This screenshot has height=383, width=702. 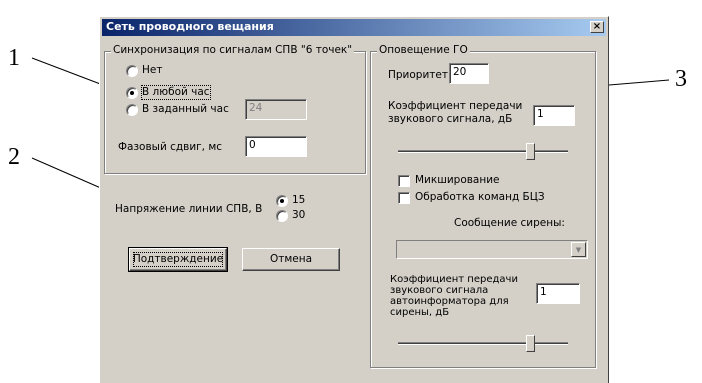 I want to click on gain-label-line1: Коэффициент передачи, so click(x=455, y=106).